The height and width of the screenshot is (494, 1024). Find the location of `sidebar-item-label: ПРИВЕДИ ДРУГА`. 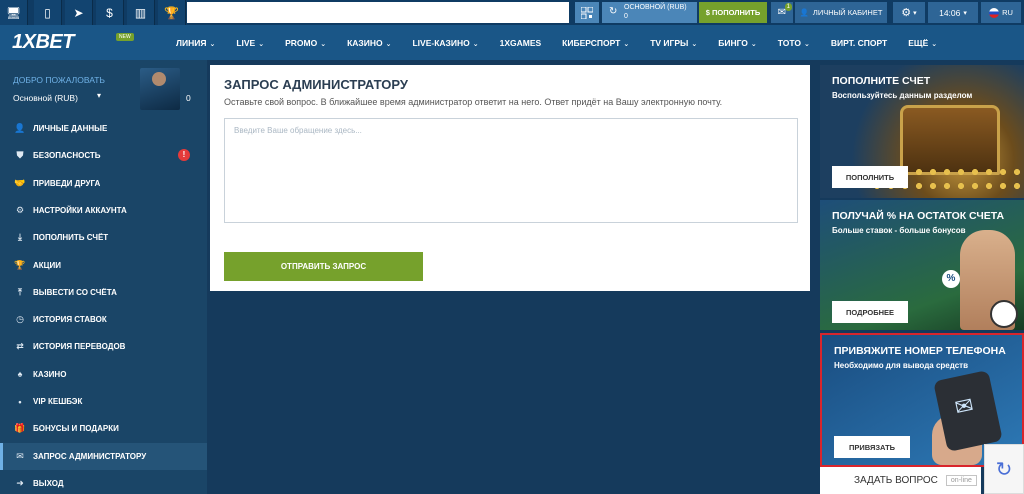

sidebar-item-label: ПРИВЕДИ ДРУГА is located at coordinates (67, 183).